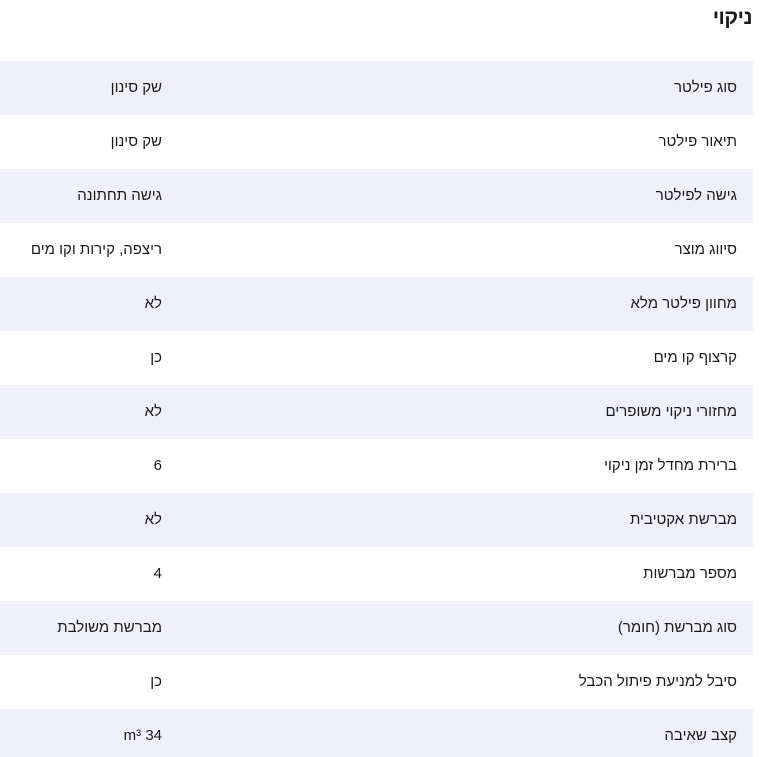  I want to click on spec-row-waterline-scrubbing: קרצוף קו מים כן, so click(376, 358).